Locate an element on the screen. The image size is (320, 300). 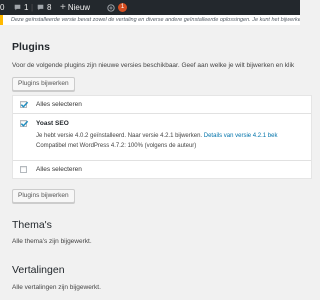
comments-count: 1 is located at coordinates (26, 7).